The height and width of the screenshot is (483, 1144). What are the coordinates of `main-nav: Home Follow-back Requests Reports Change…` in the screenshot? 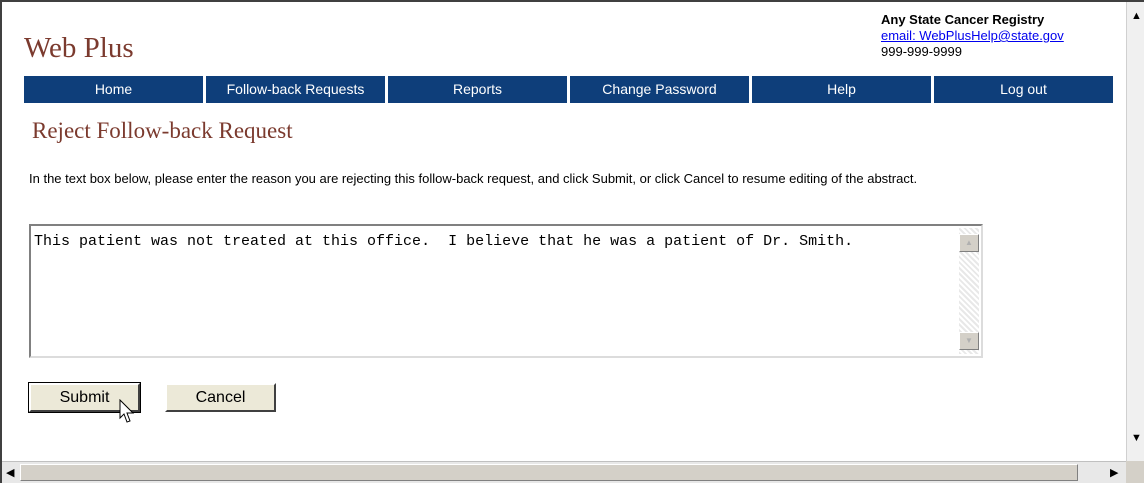 It's located at (568, 89).